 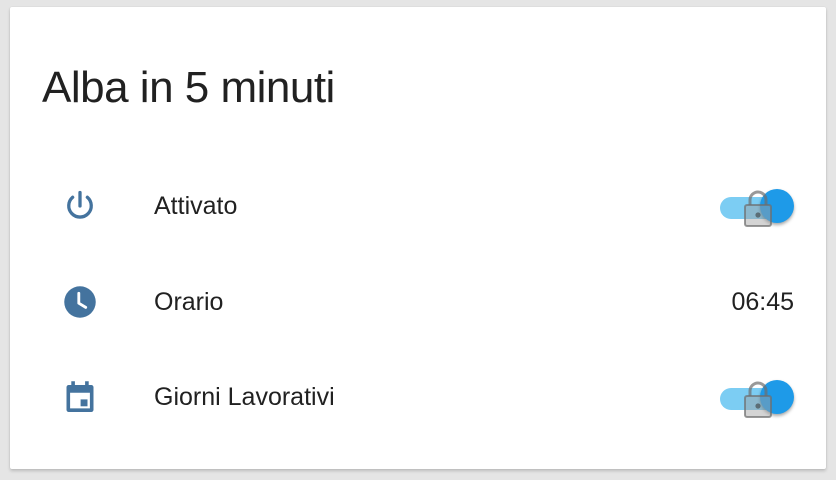 I want to click on row-label-attivato: Attivato, so click(x=196, y=206).